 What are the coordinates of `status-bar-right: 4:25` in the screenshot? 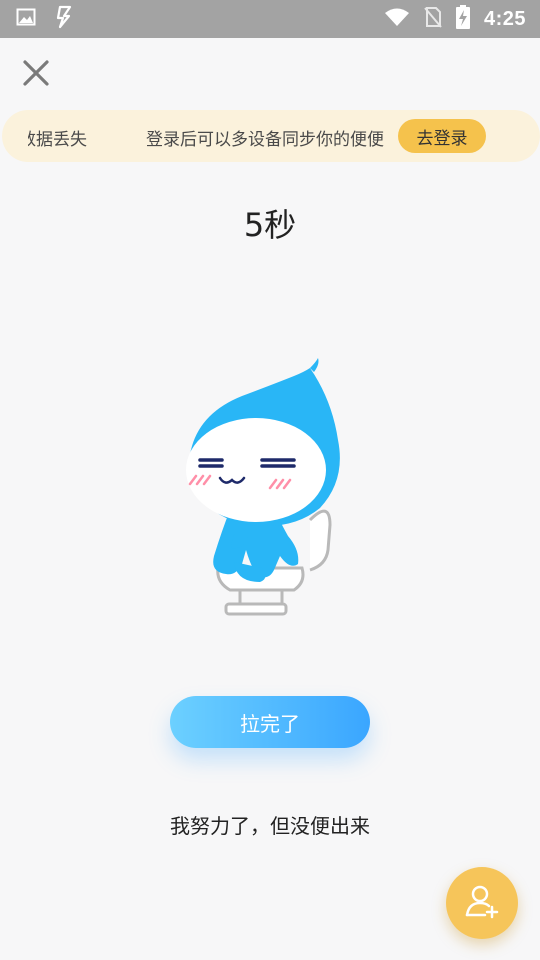 It's located at (455, 19).